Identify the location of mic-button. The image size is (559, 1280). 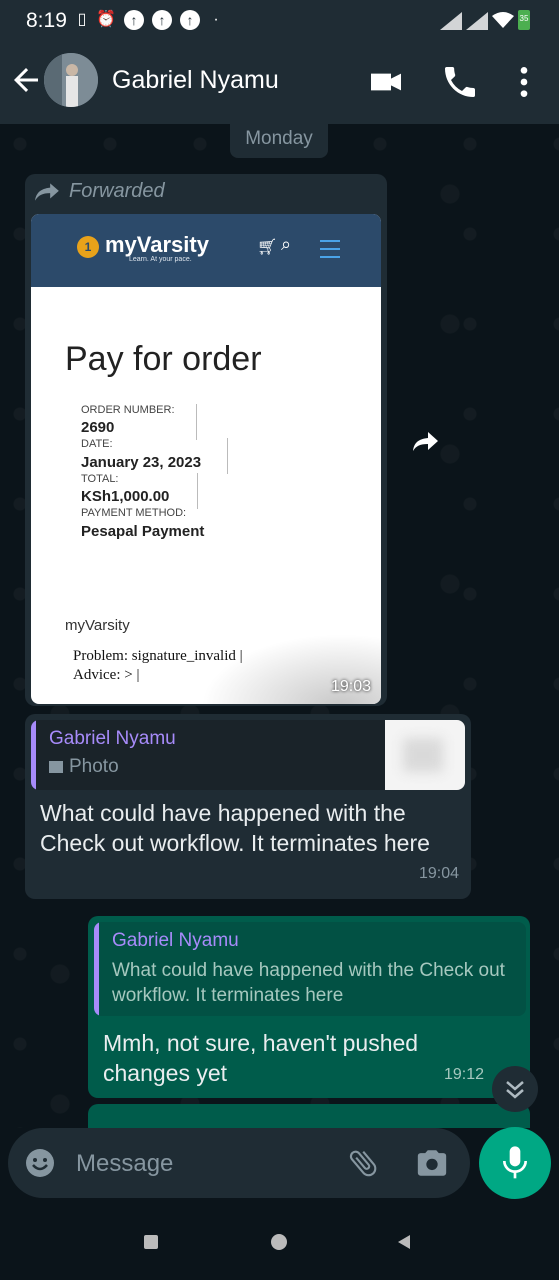
(515, 1163).